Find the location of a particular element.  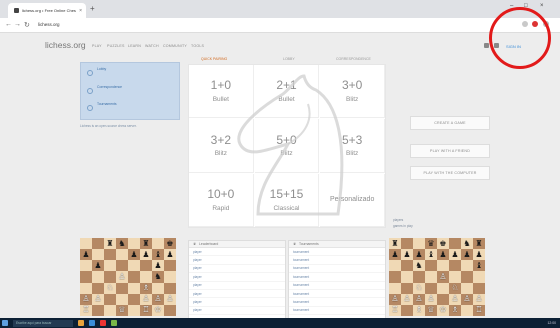

chess-piece: ♚ is located at coordinates (443, 244).